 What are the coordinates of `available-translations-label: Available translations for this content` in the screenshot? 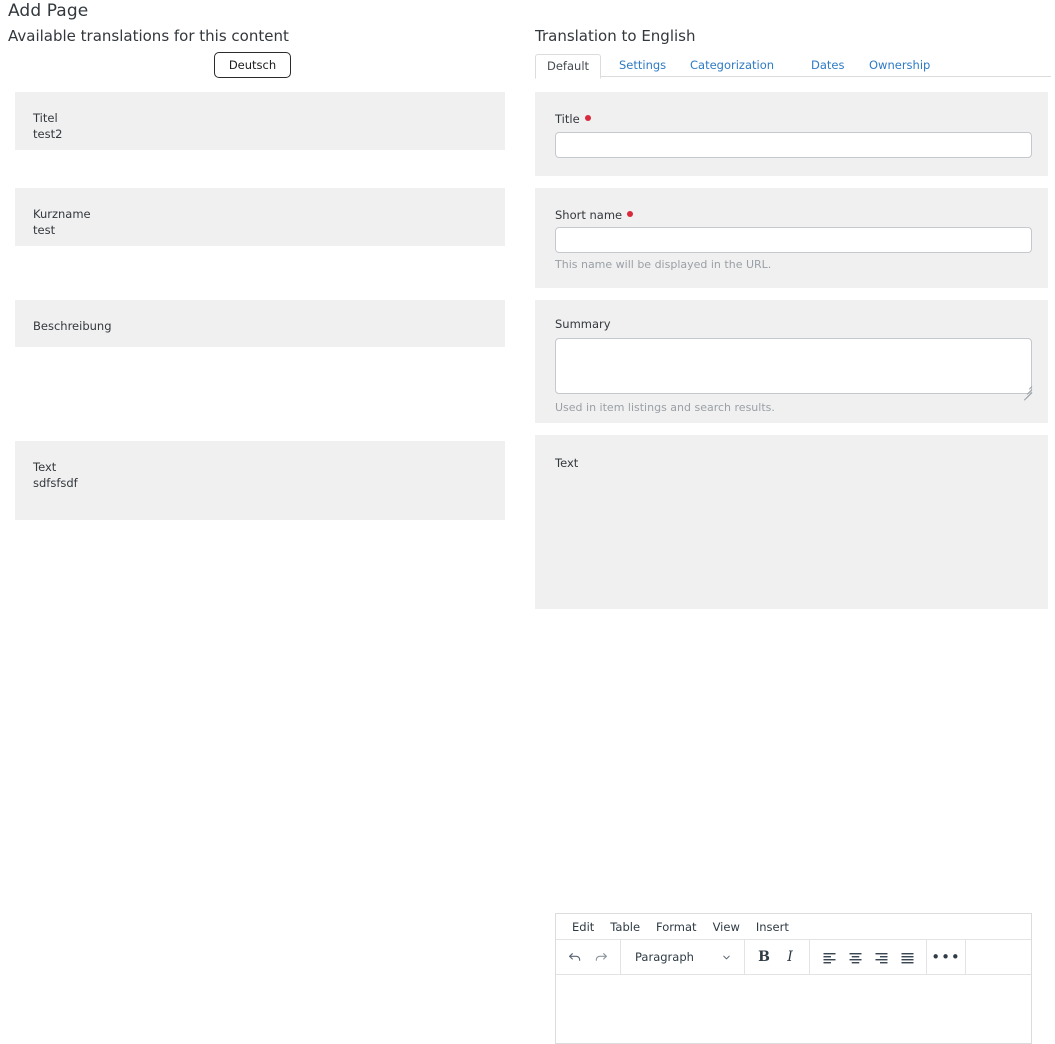 It's located at (148, 36).